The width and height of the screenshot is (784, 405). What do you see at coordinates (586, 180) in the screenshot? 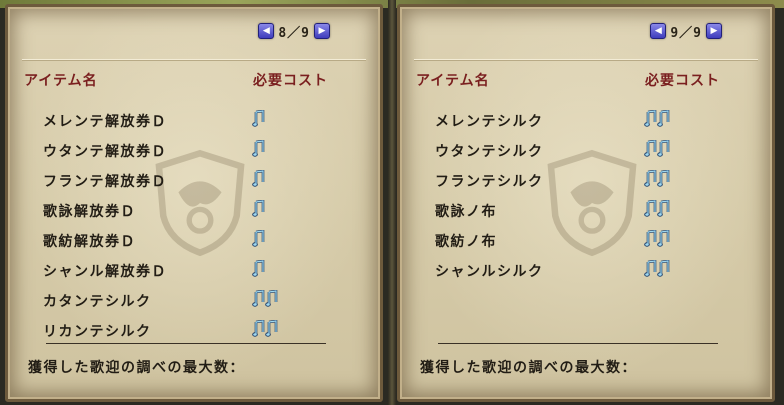
I see `item-row: フランテシルク` at bounding box center [586, 180].